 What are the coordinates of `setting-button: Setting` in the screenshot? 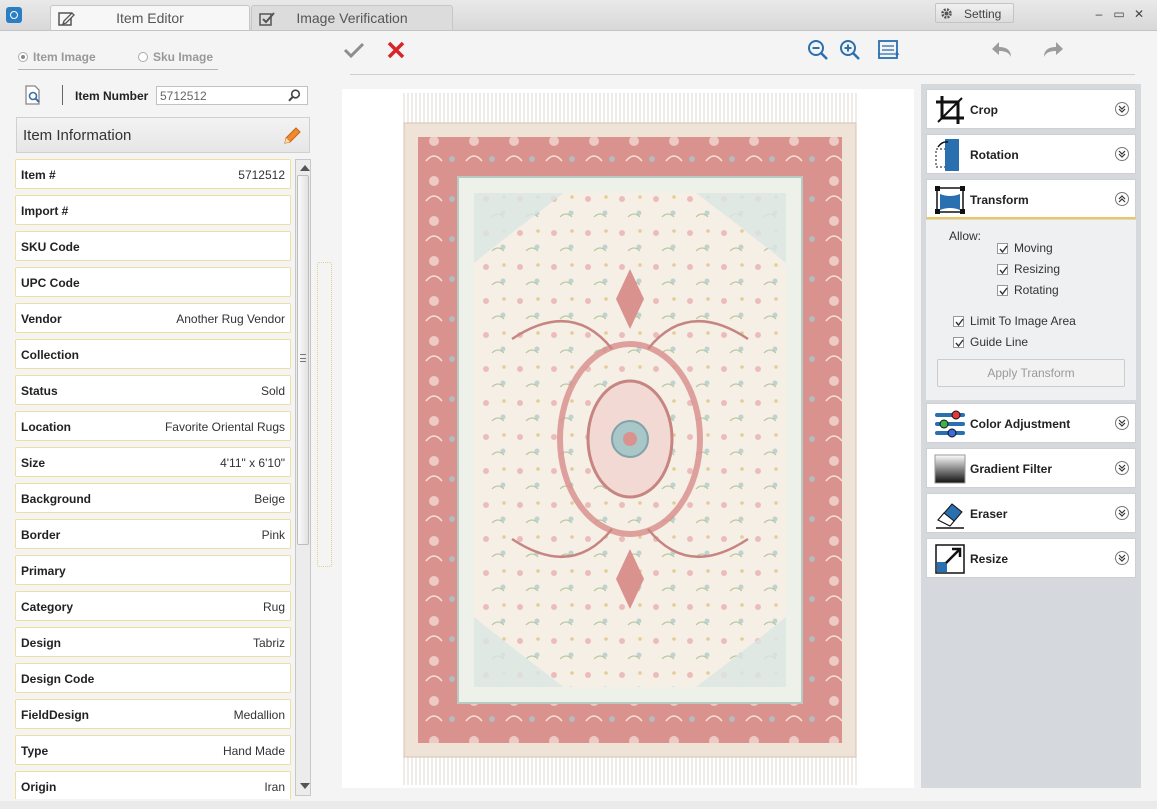 It's located at (974, 13).